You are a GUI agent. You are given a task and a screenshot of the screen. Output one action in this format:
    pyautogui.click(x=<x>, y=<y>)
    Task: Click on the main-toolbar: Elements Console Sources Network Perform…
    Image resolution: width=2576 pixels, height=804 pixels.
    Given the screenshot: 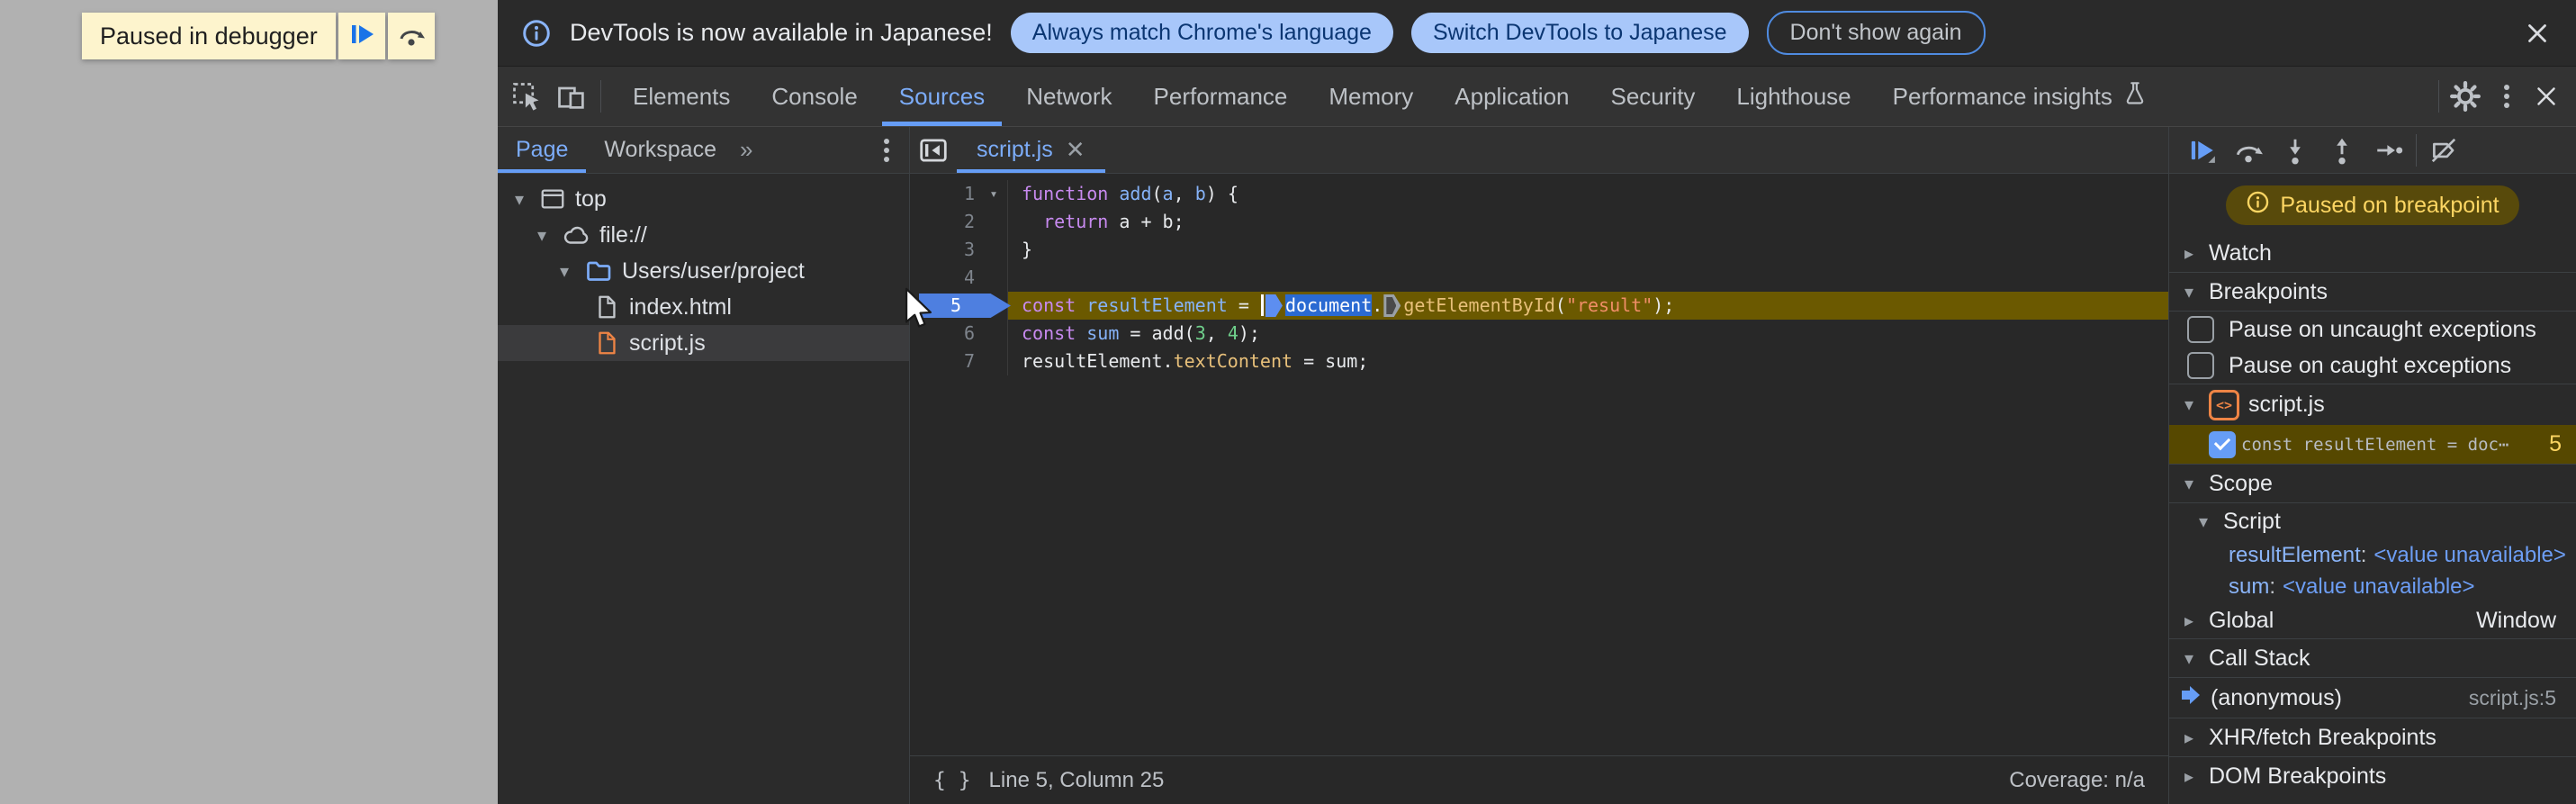 What is the action you would take?
    pyautogui.click(x=1537, y=97)
    